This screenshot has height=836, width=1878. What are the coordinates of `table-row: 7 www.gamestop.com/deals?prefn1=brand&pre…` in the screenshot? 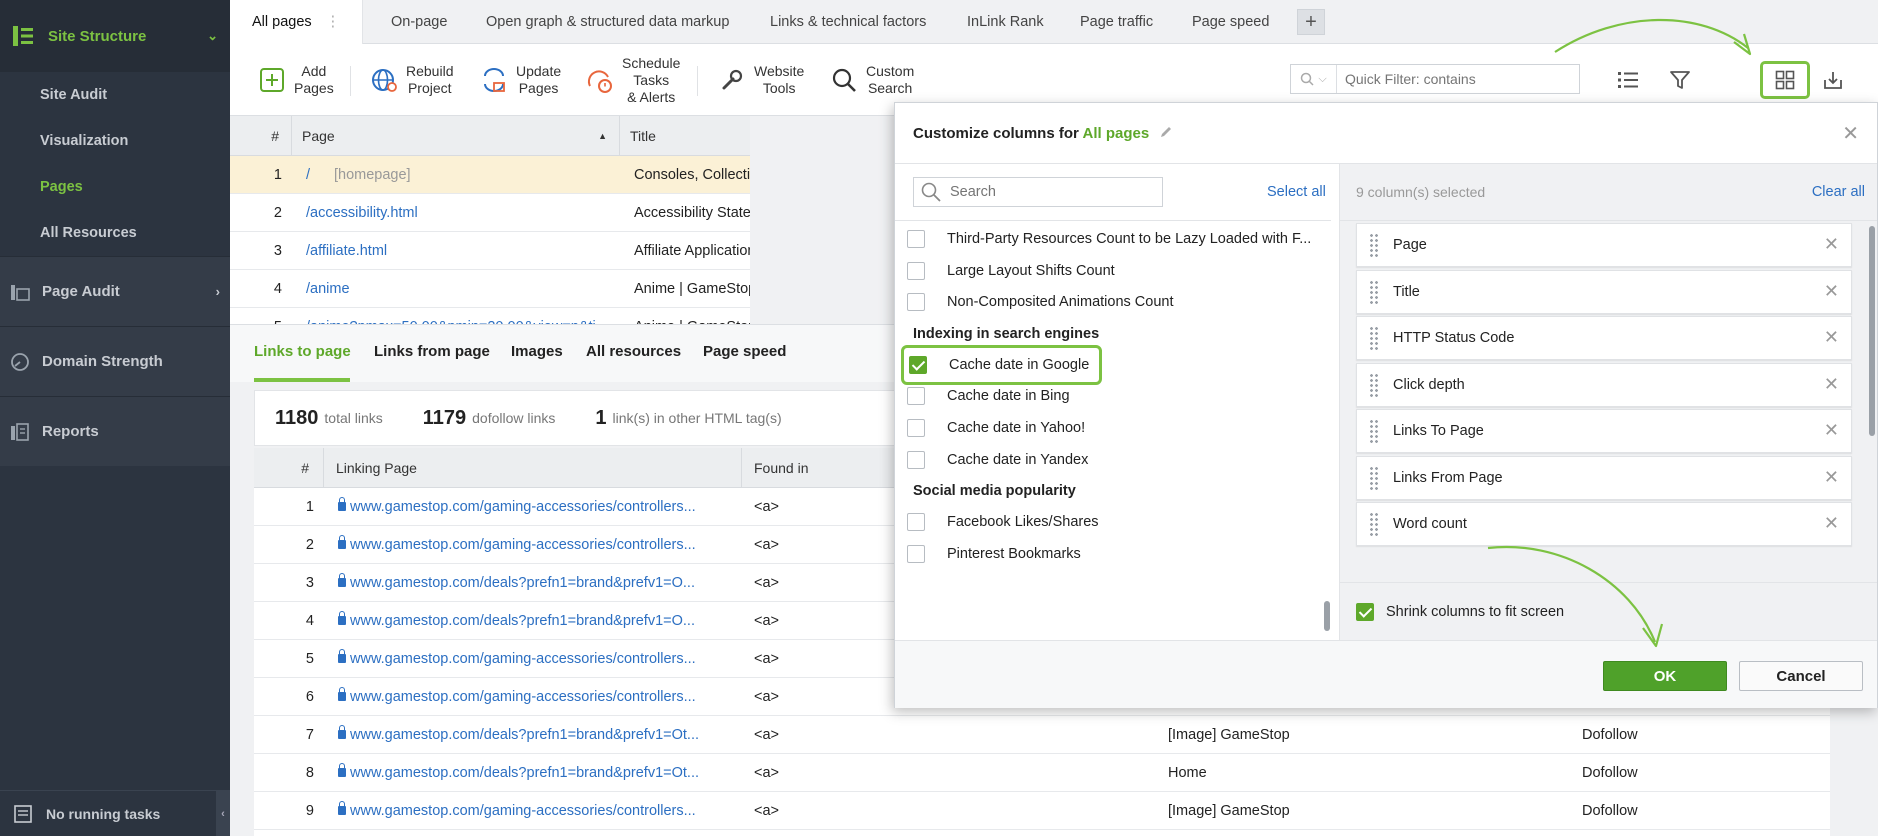 It's located at (1042, 735).